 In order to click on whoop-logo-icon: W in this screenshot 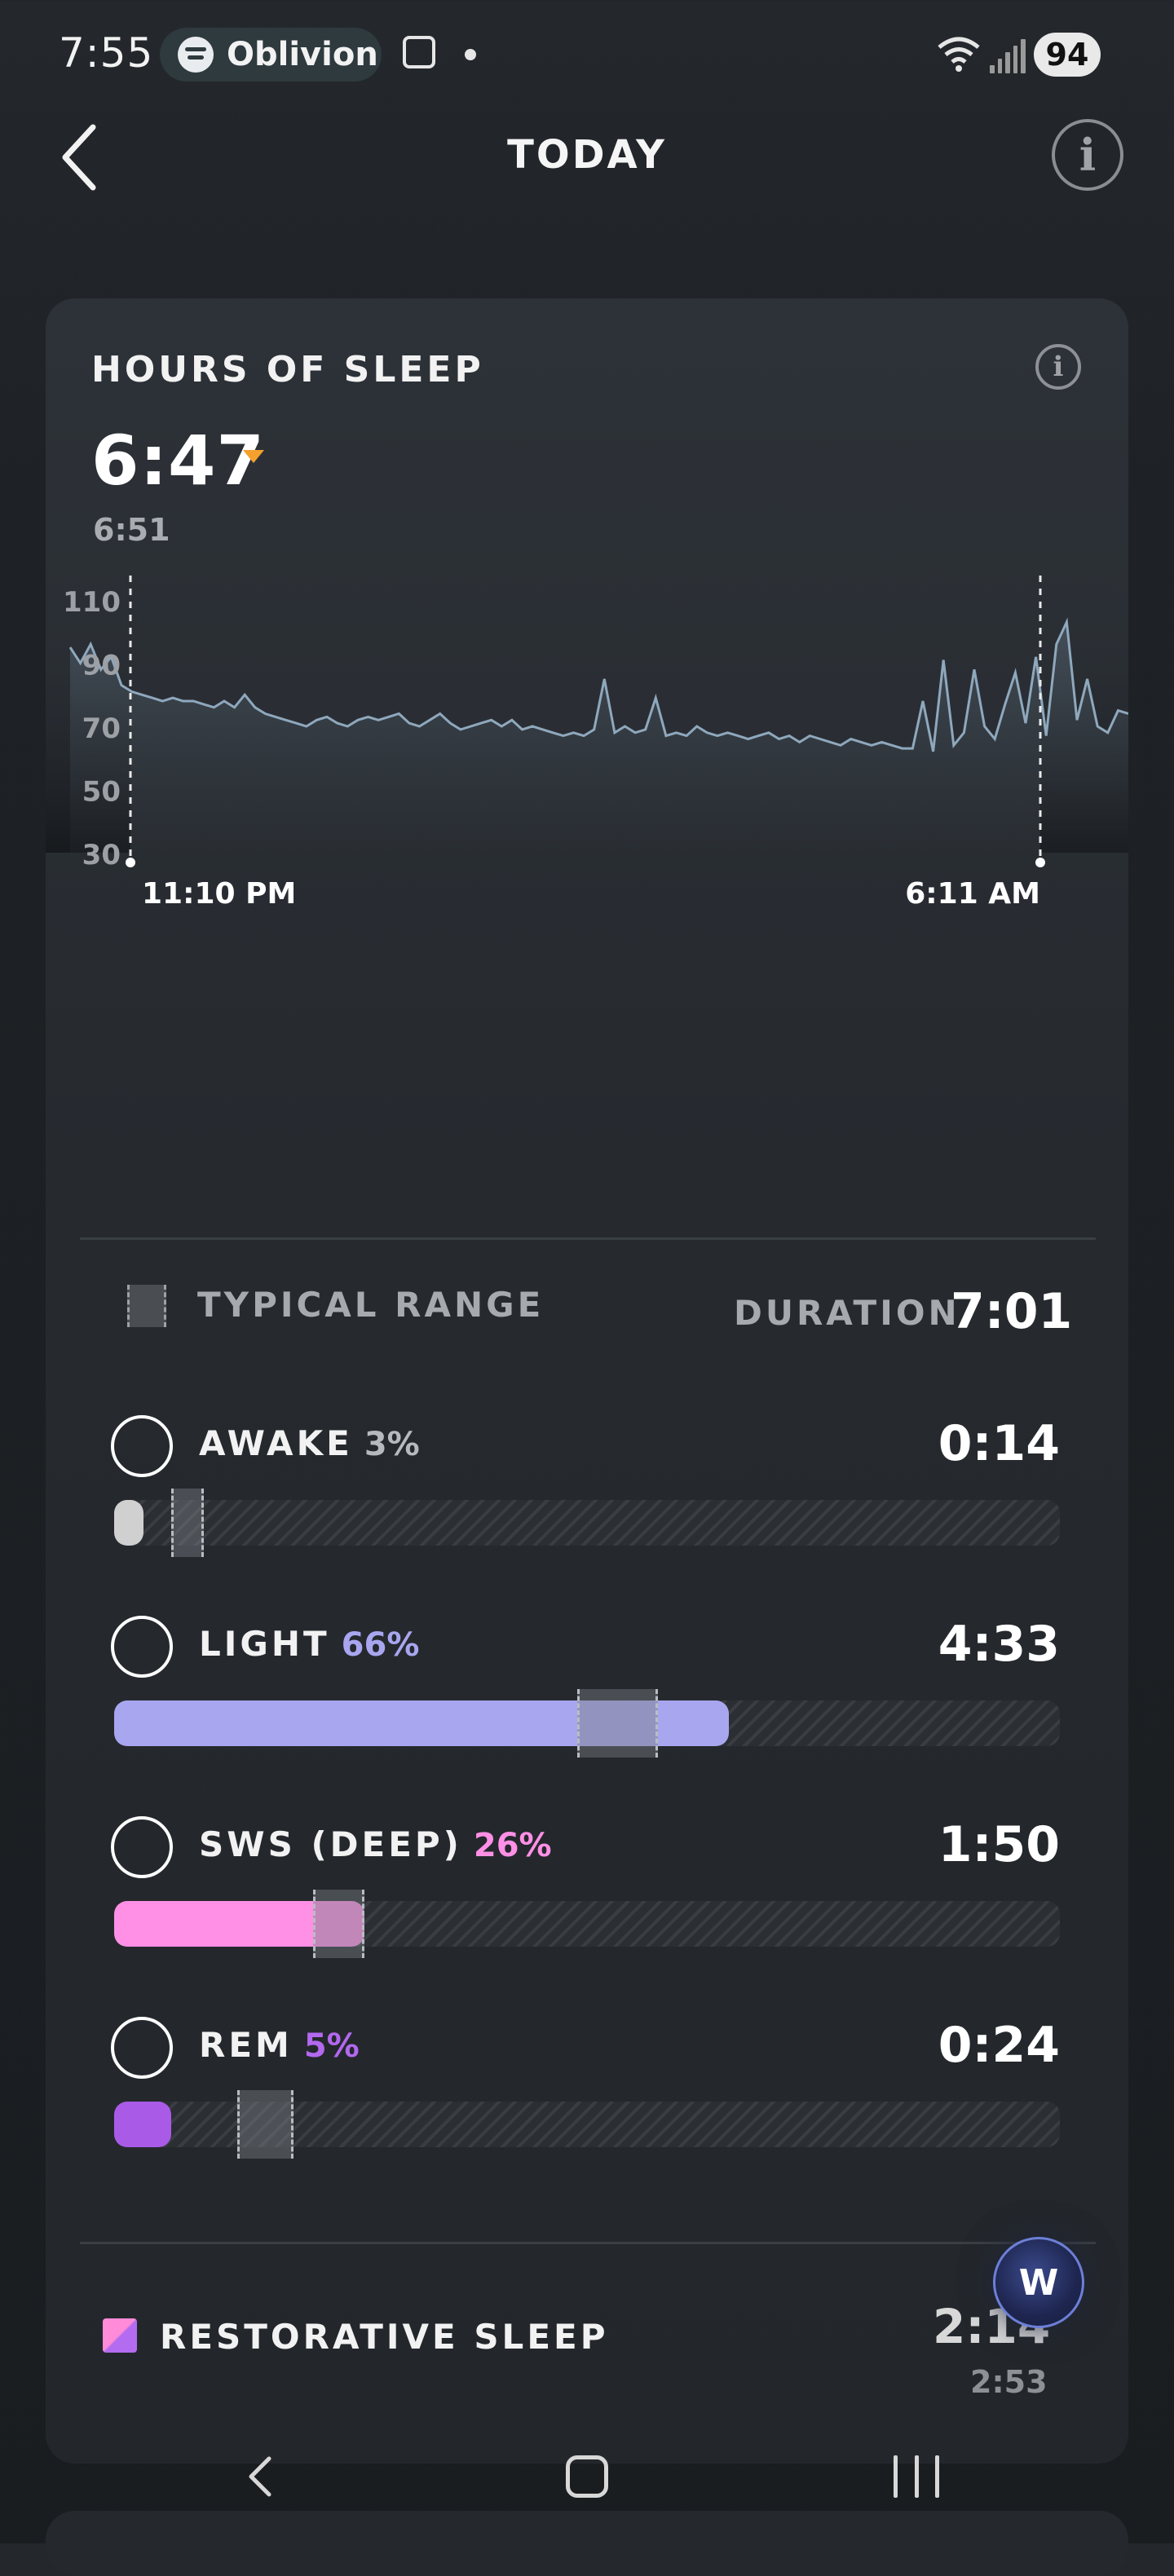, I will do `click(1038, 2282)`.